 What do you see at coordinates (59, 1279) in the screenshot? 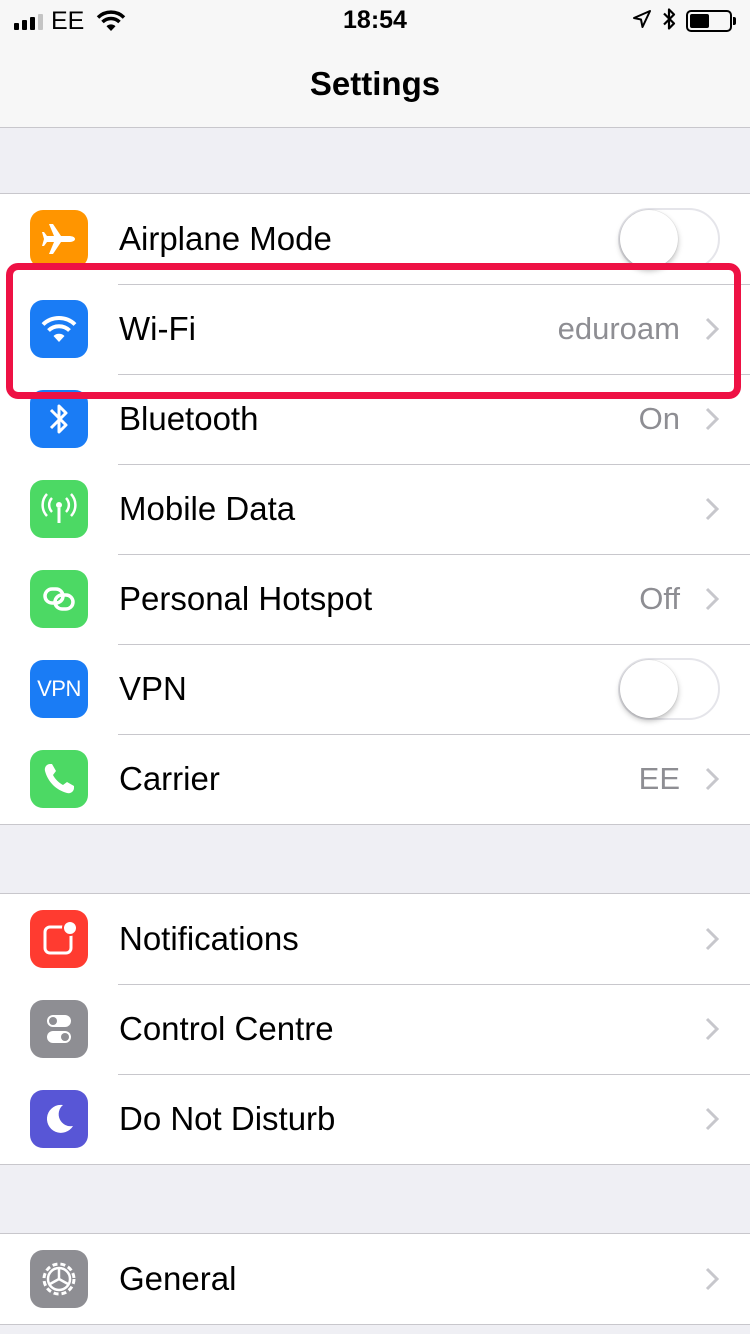
I see `gear-icon` at bounding box center [59, 1279].